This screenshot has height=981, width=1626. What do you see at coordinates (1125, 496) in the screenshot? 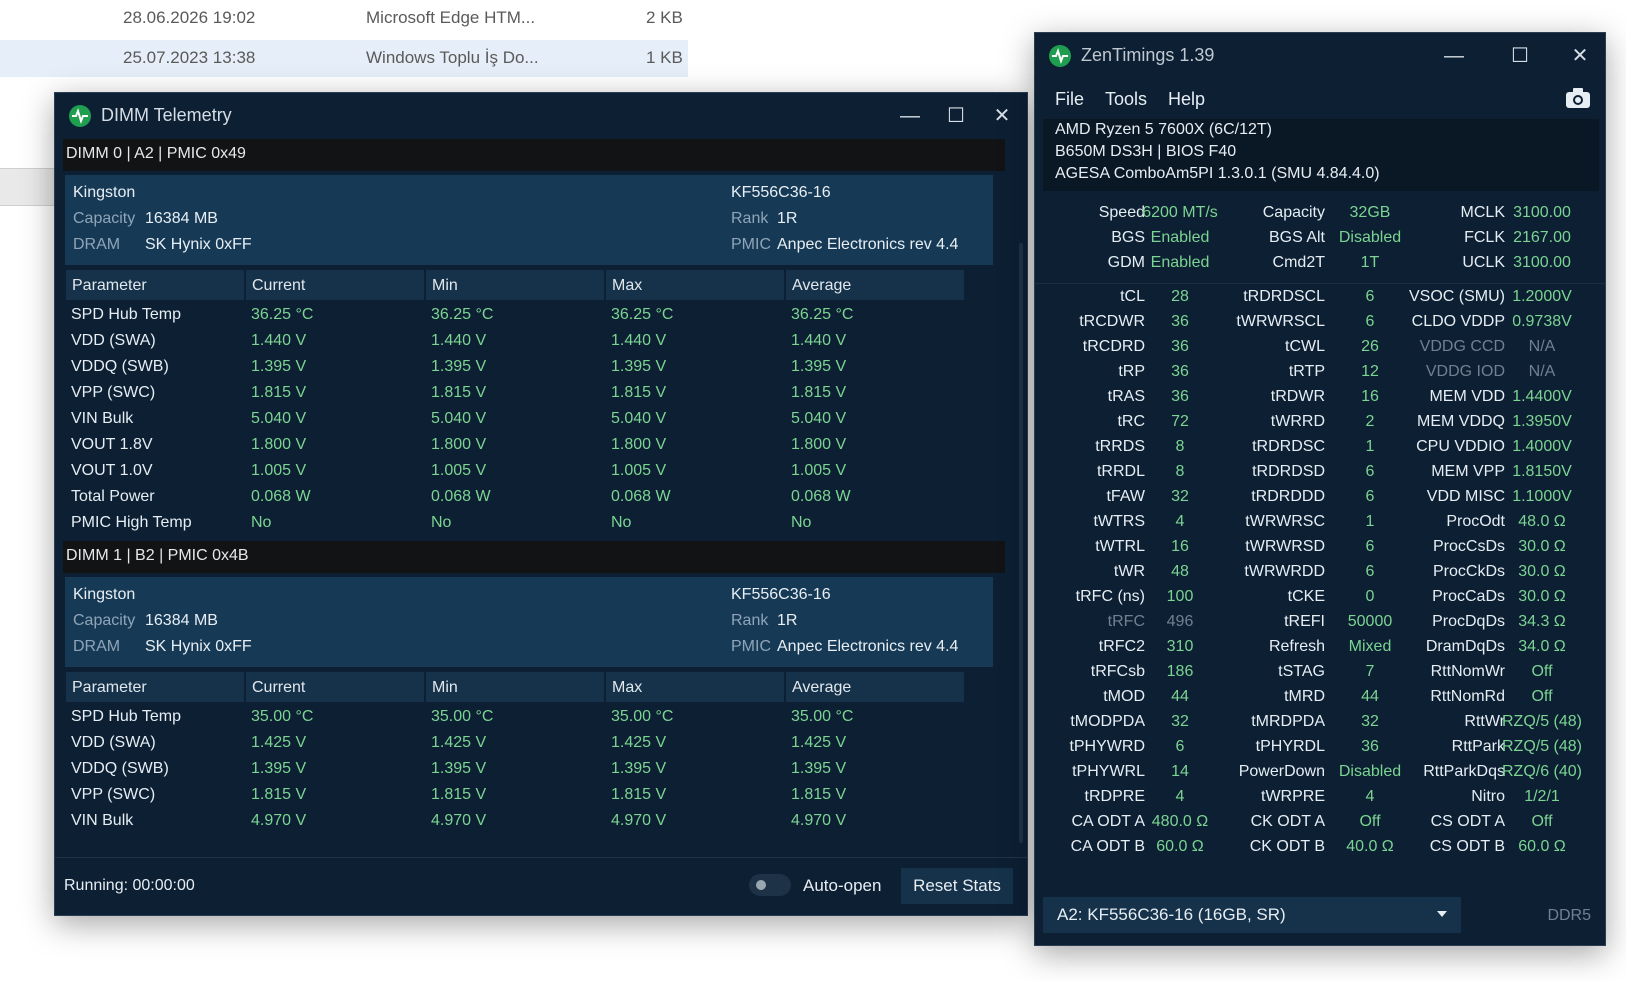
I see `timing-label: tFAW` at bounding box center [1125, 496].